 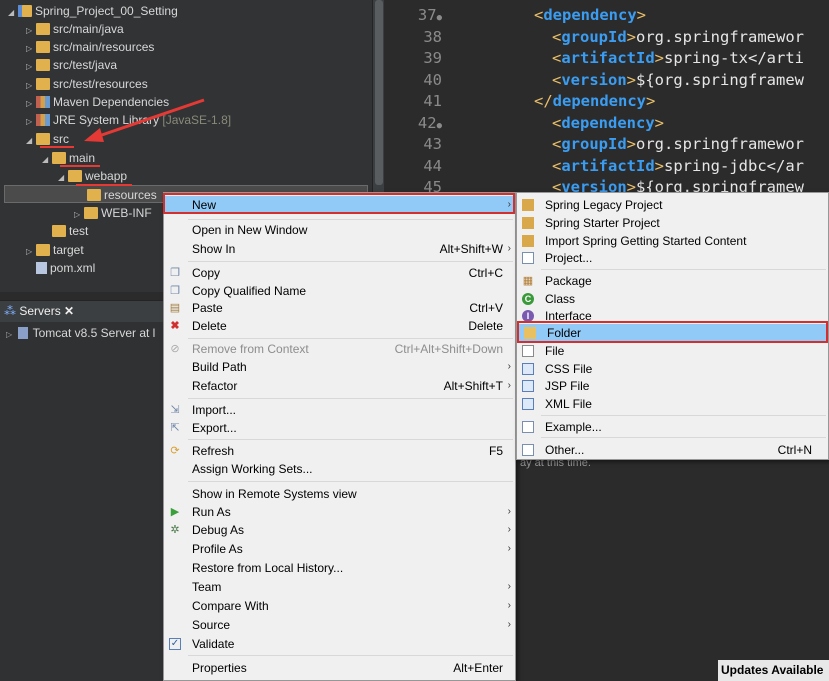 What do you see at coordinates (206, 273) in the screenshot?
I see `menu-item-label: Copy` at bounding box center [206, 273].